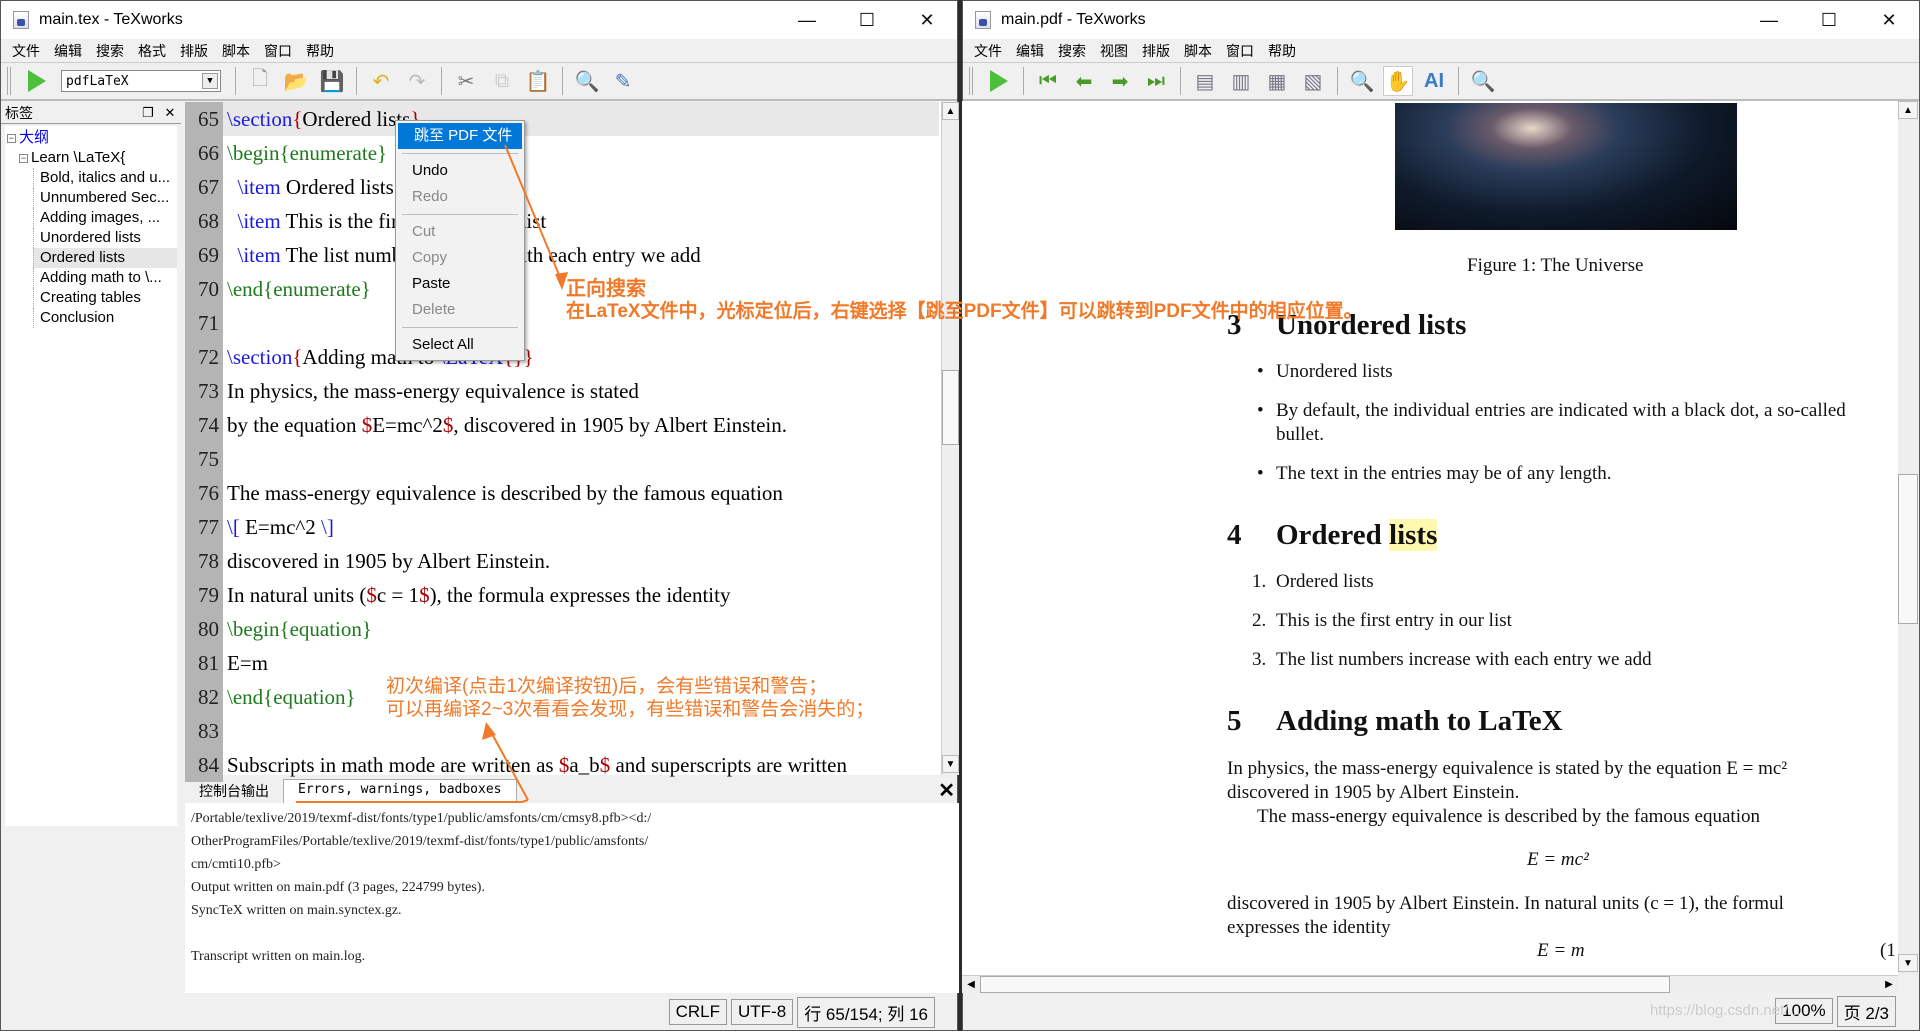  I want to click on fit-width-button: ▥, so click(1241, 81).